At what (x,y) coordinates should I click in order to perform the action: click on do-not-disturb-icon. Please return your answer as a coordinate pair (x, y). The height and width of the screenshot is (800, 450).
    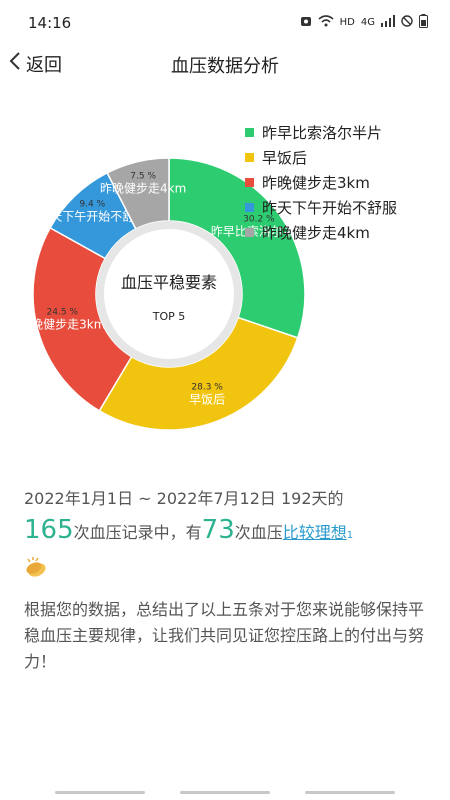
    Looking at the image, I should click on (407, 22).